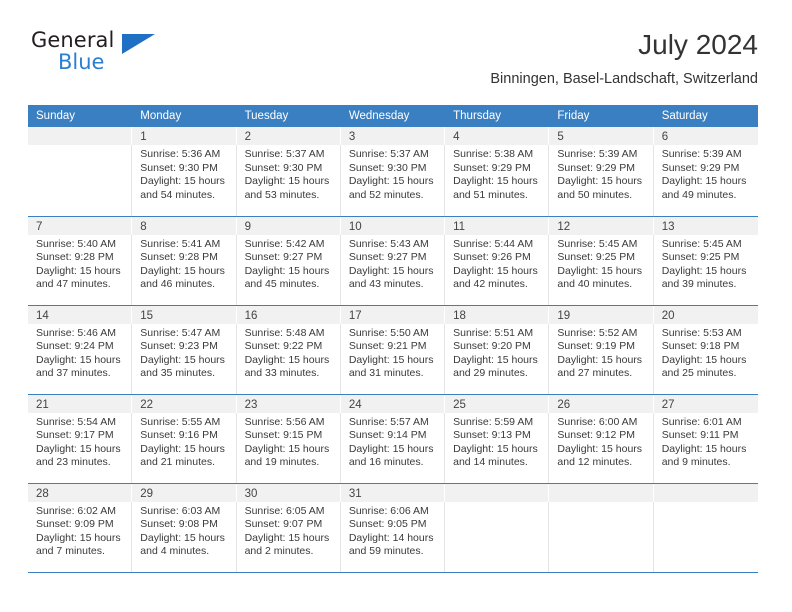 The image size is (792, 612). What do you see at coordinates (184, 116) in the screenshot?
I see `weekday-header-monday: Monday` at bounding box center [184, 116].